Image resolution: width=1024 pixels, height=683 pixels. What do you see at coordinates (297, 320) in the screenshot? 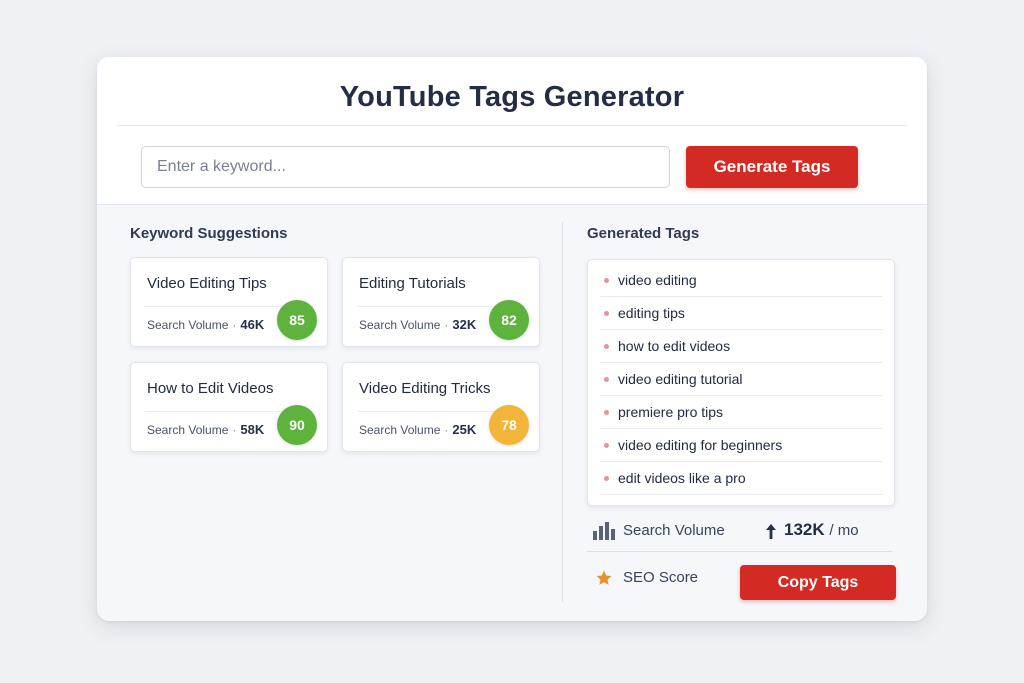
I see `score-badge: 85` at bounding box center [297, 320].